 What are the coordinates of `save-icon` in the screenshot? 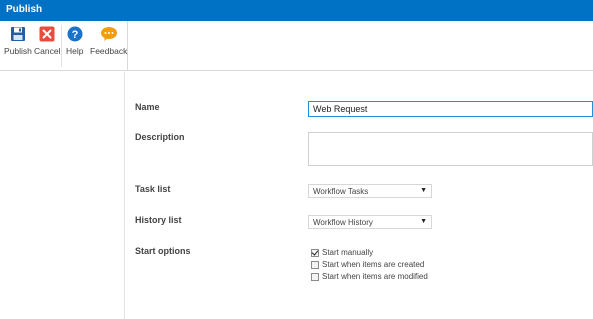 It's located at (18, 34).